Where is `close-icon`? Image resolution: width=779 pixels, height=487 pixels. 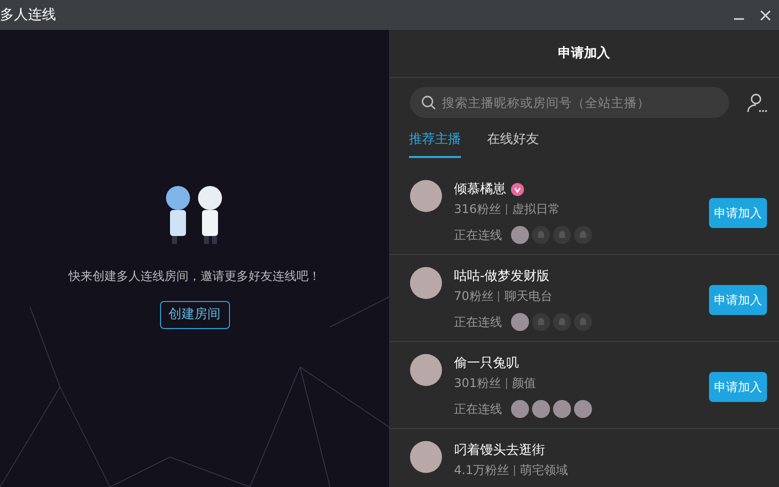
close-icon is located at coordinates (765, 15).